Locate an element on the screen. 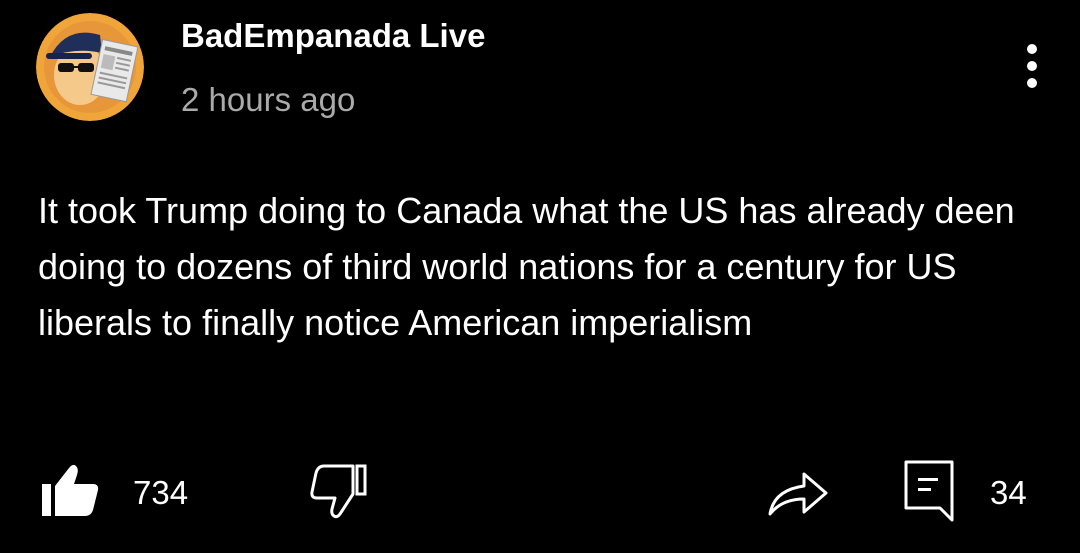 Image resolution: width=1080 pixels, height=553 pixels. reply-count: 34 is located at coordinates (1008, 492).